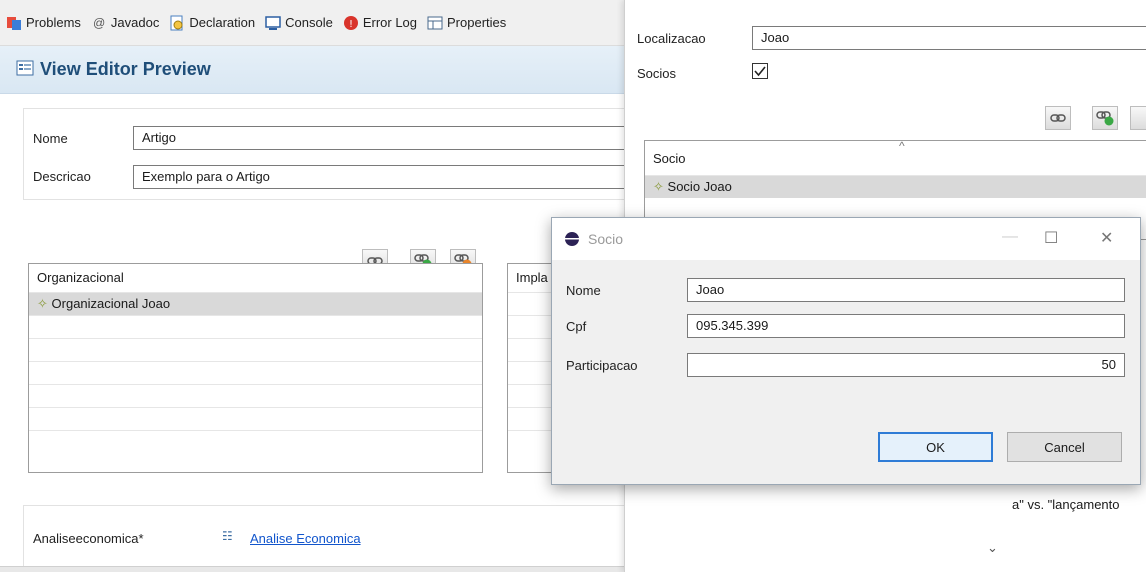 The width and height of the screenshot is (1146, 572). Describe the element at coordinates (895, 158) in the screenshot. I see `socio-header: Socio` at that location.